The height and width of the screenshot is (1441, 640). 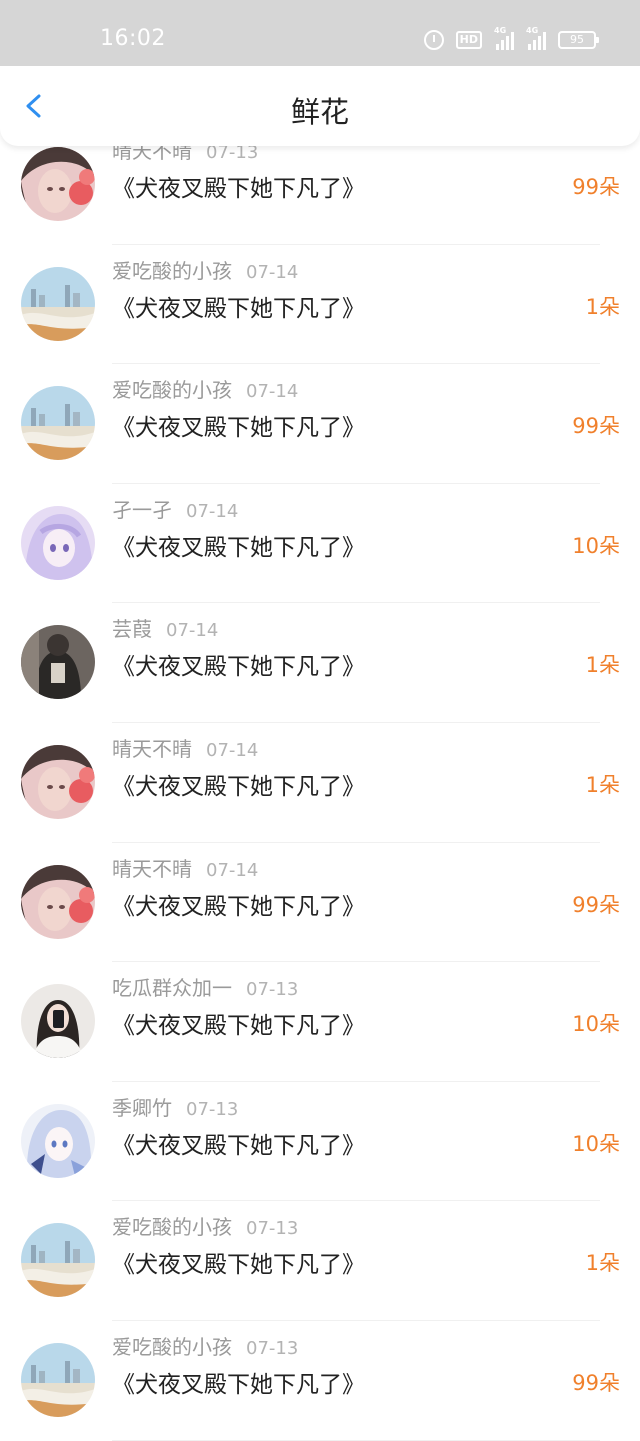 I want to click on list-item-meta: 芸葭 07-14, so click(x=165, y=627).